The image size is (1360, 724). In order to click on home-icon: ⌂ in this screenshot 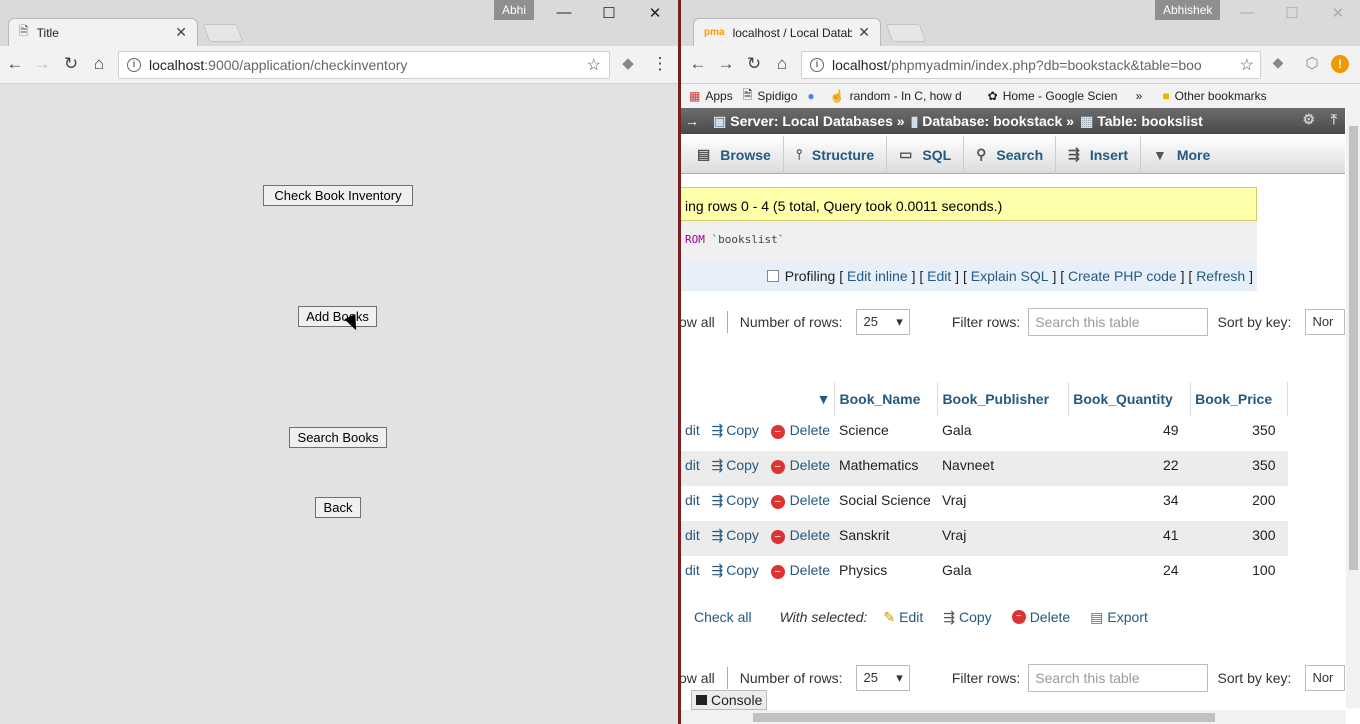, I will do `click(782, 64)`.